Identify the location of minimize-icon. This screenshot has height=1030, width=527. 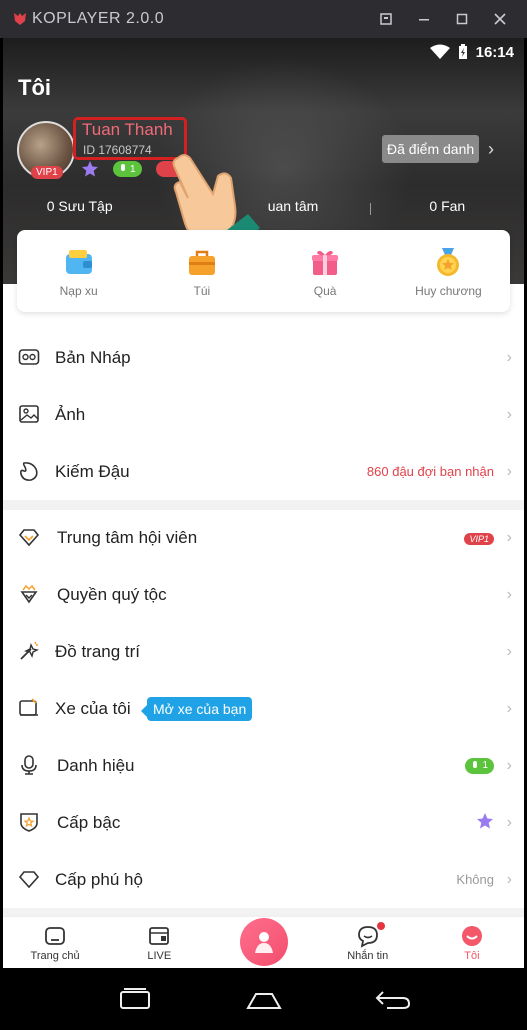
(424, 20).